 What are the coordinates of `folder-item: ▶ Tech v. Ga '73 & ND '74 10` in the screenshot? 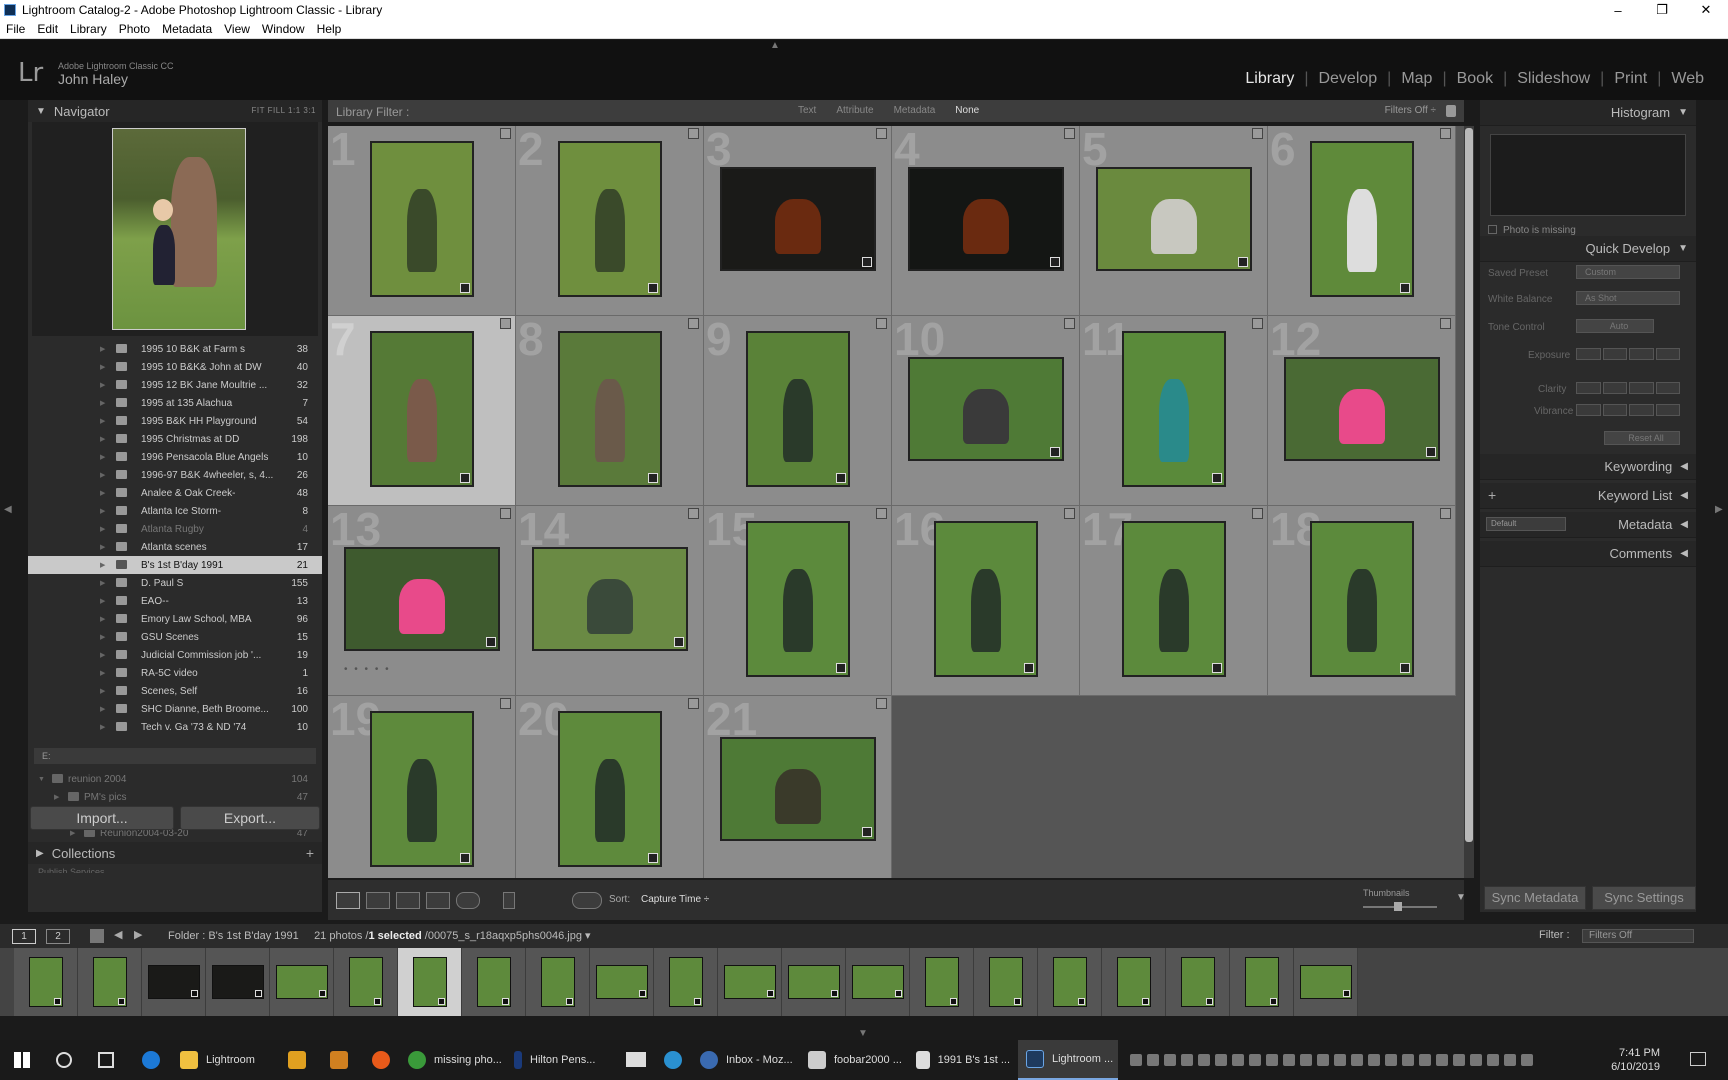 It's located at (175, 727).